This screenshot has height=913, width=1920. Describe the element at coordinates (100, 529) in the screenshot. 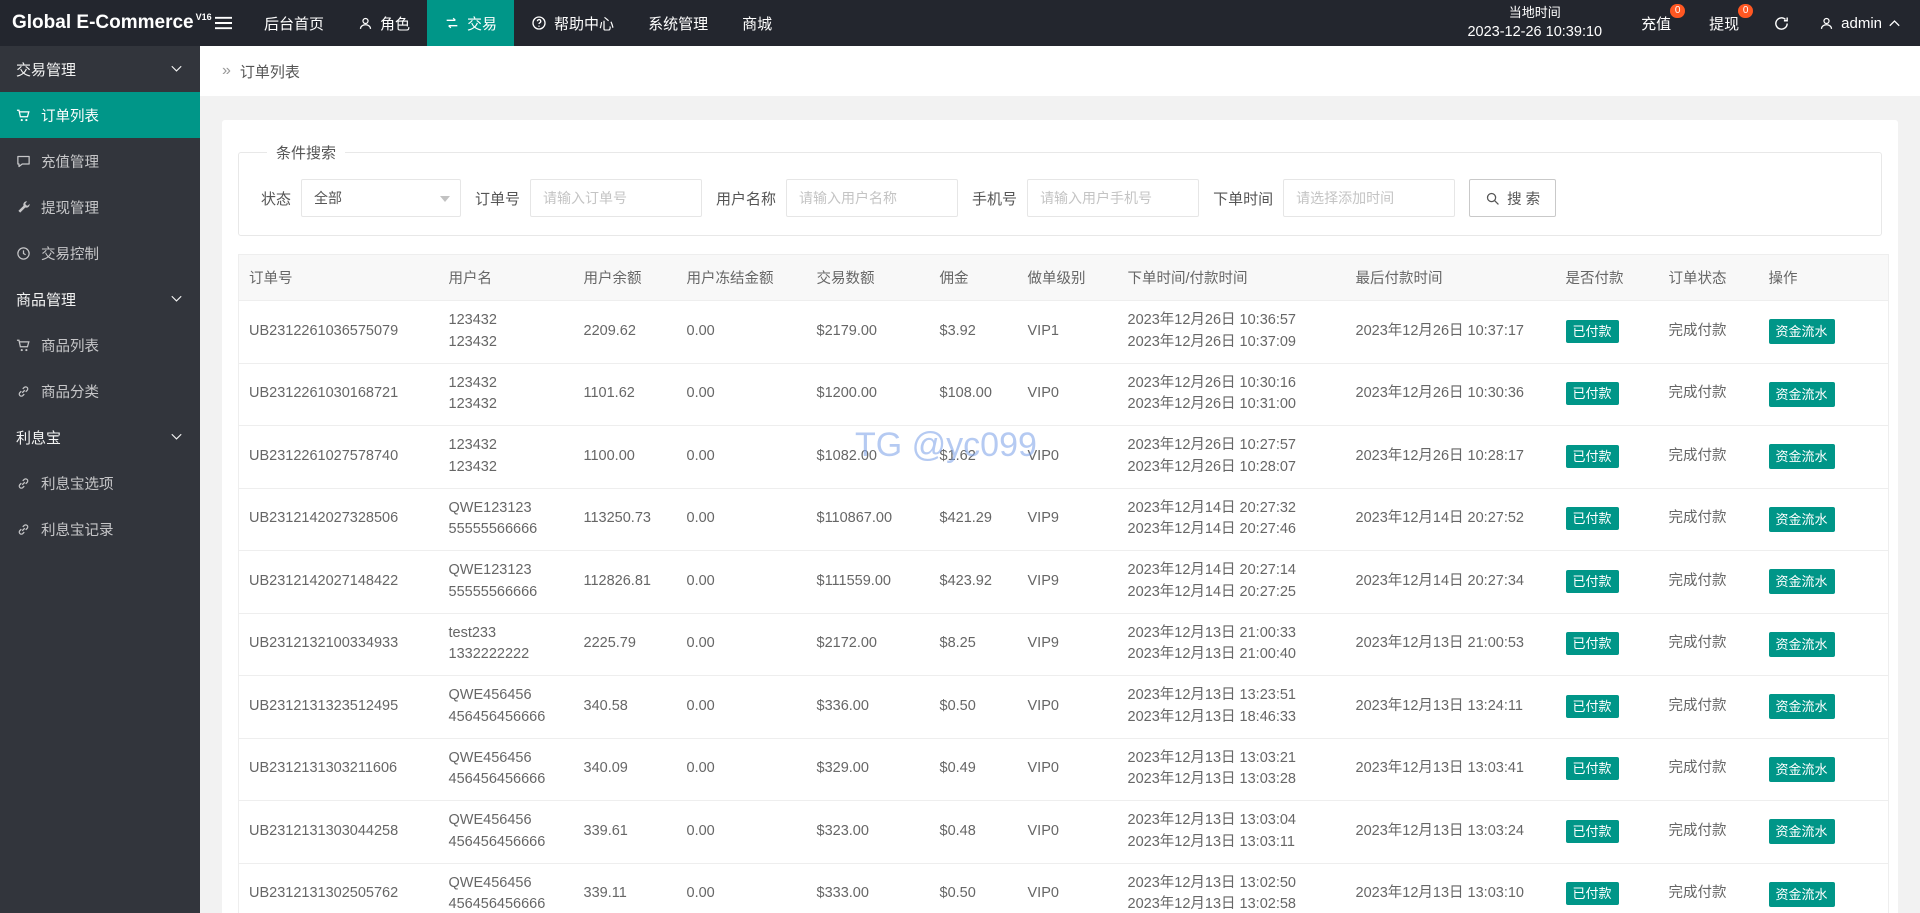

I see `sidebar-item-interest-records: 利息宝记录` at that location.